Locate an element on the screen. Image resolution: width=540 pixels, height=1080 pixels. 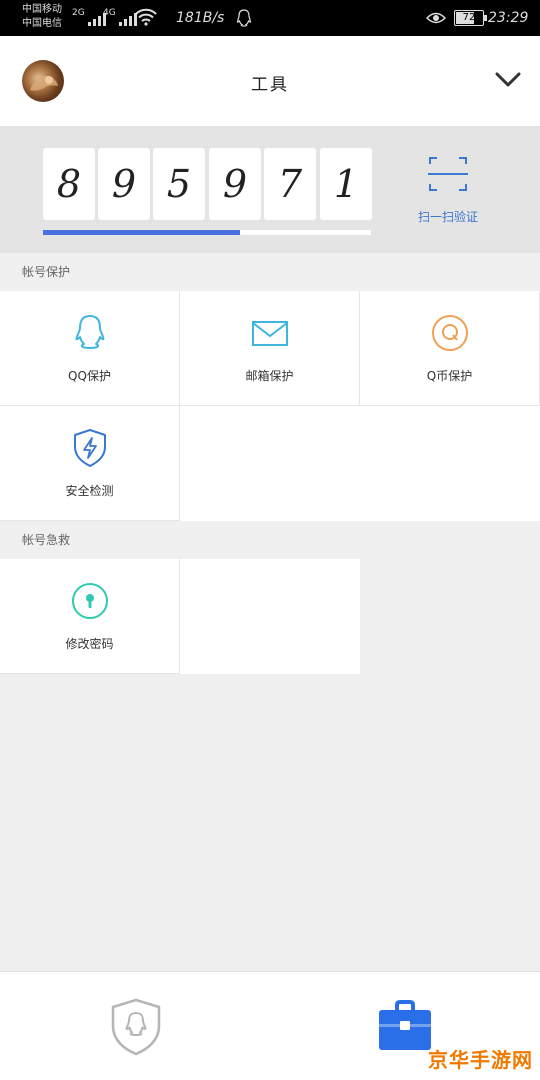
shield-bolt-icon is located at coordinates (90, 448).